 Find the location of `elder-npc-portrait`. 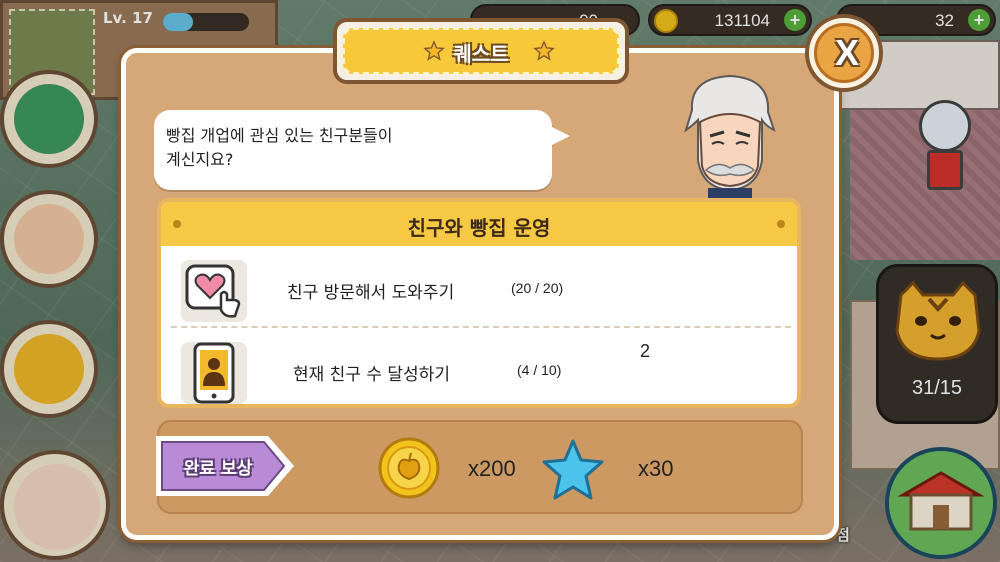

elder-npc-portrait is located at coordinates (730, 137).